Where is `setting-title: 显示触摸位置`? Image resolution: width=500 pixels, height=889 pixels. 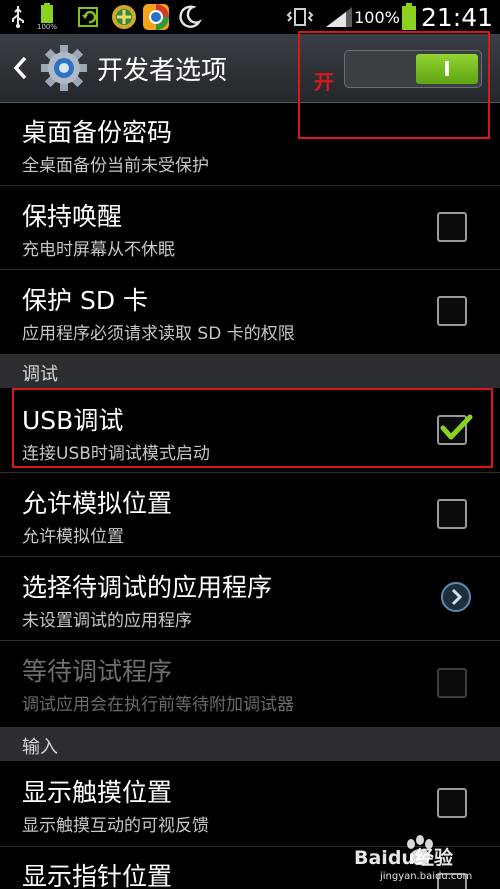
setting-title: 显示触摸位置 is located at coordinates (97, 792).